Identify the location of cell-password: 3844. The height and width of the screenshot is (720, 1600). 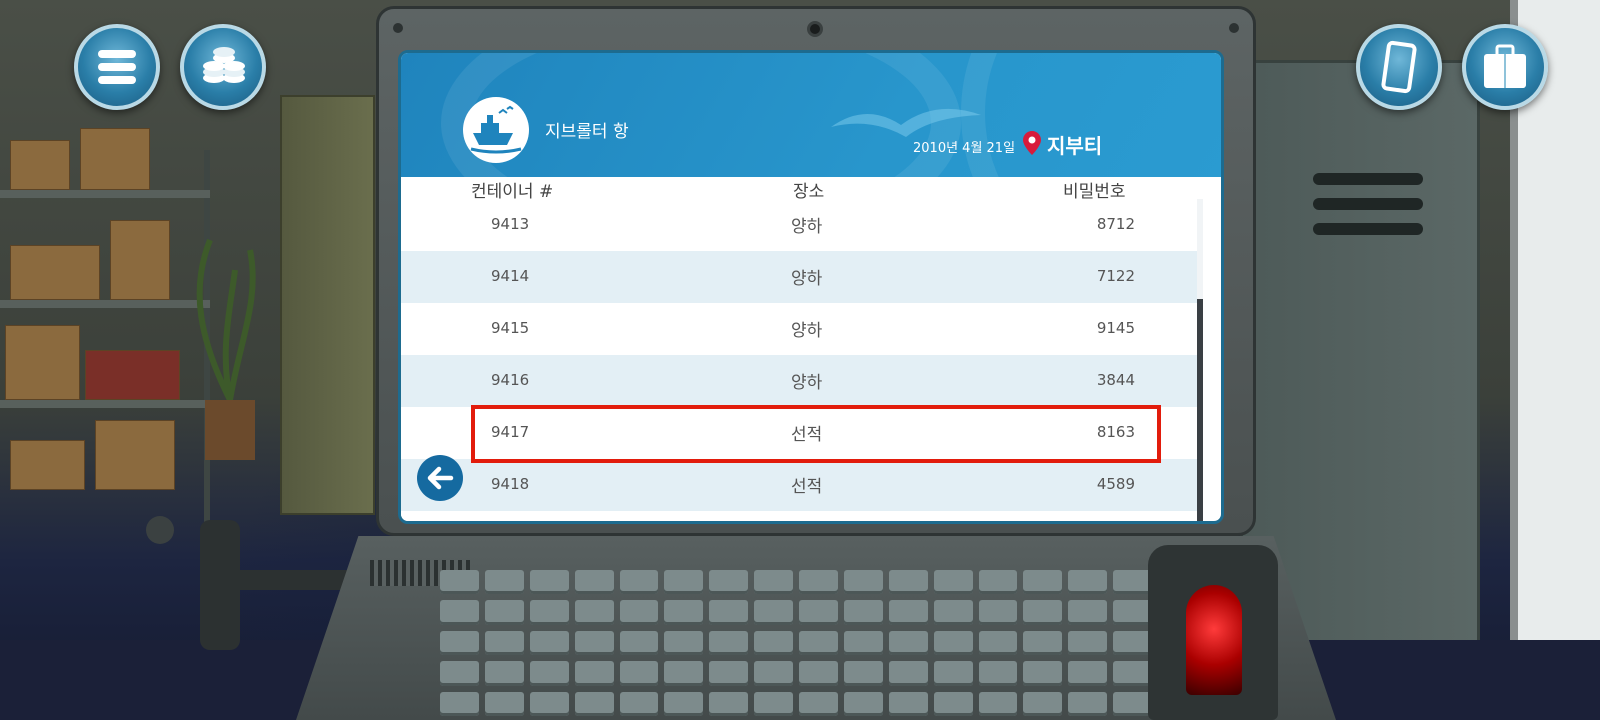
(1115, 380).